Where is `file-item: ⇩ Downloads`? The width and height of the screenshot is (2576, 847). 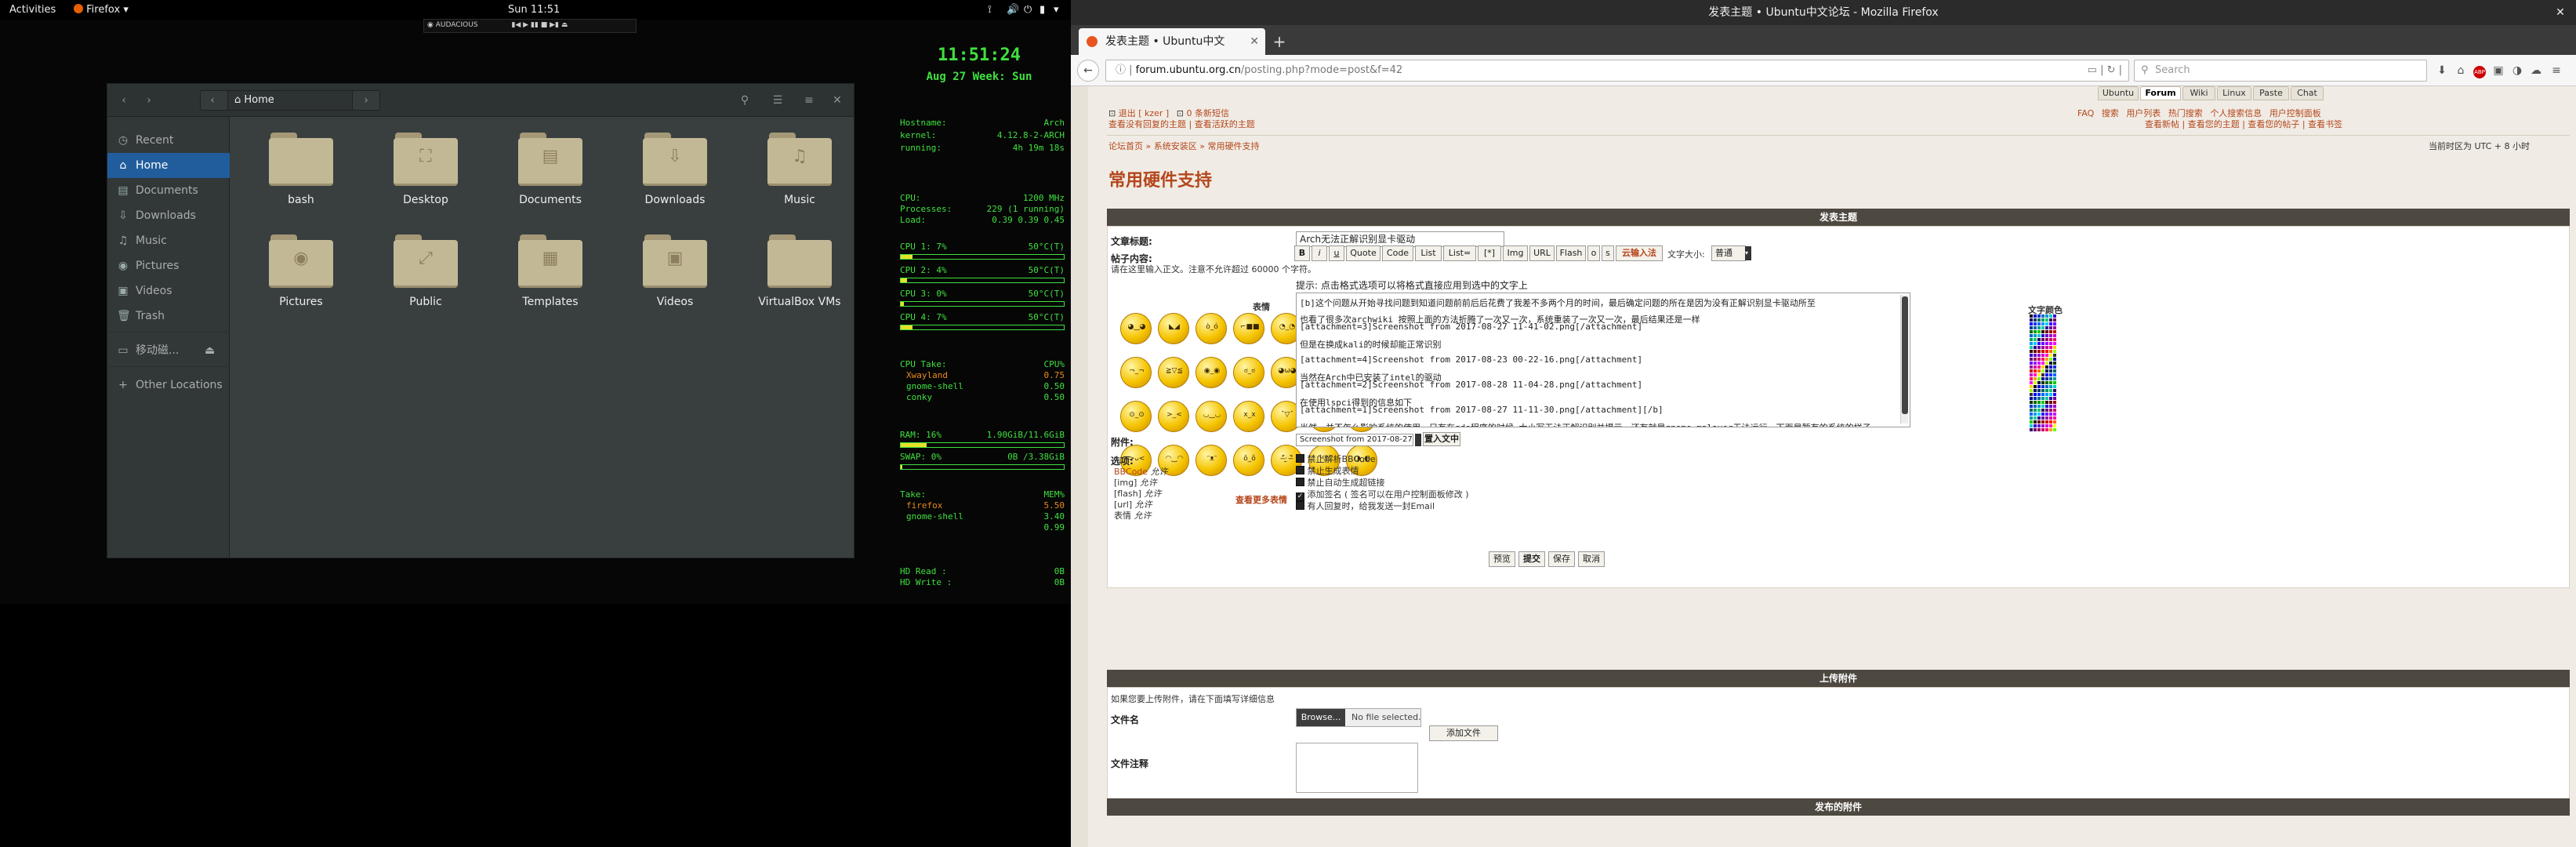 file-item: ⇩ Downloads is located at coordinates (675, 169).